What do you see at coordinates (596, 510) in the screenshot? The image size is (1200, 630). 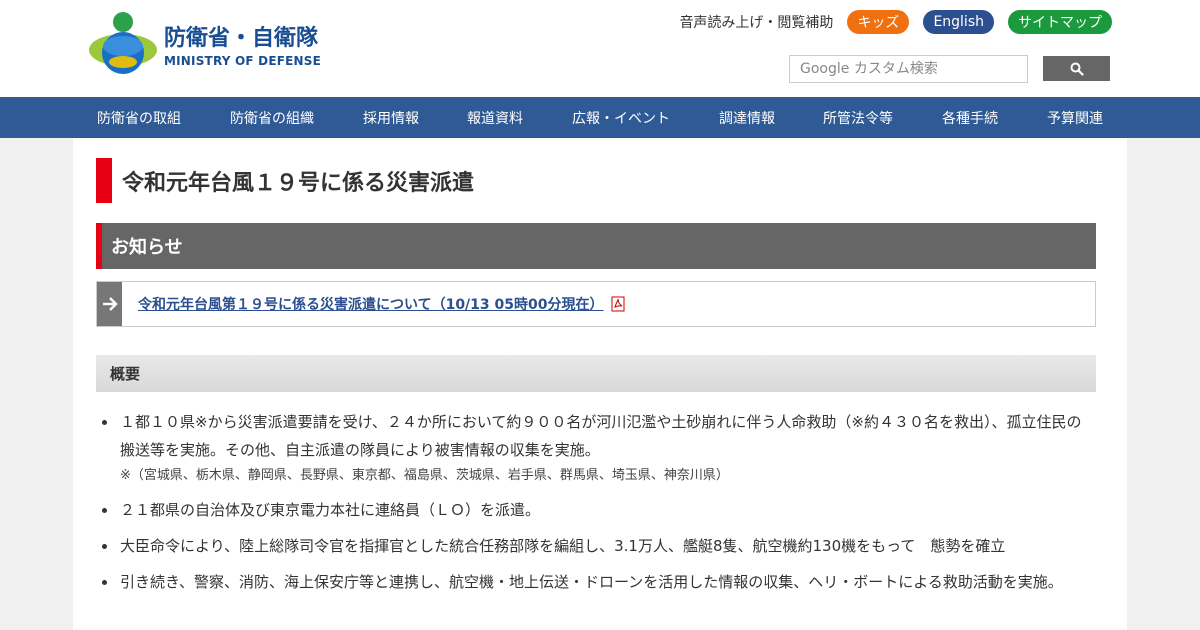 I see `list-item: ２１都県の自治体及び東京電力本社に連絡員（ＬＯ）を派遣。` at bounding box center [596, 510].